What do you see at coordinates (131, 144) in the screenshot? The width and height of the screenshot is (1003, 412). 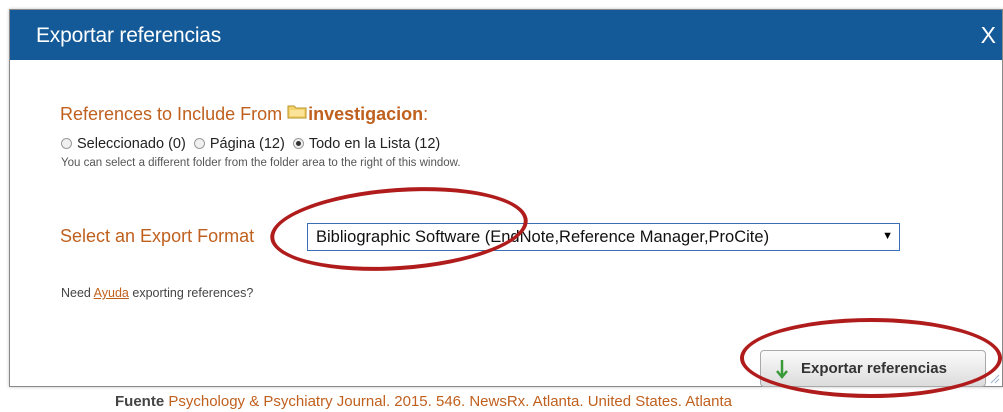 I see `radio-selected-label: Seleccionado (0)` at bounding box center [131, 144].